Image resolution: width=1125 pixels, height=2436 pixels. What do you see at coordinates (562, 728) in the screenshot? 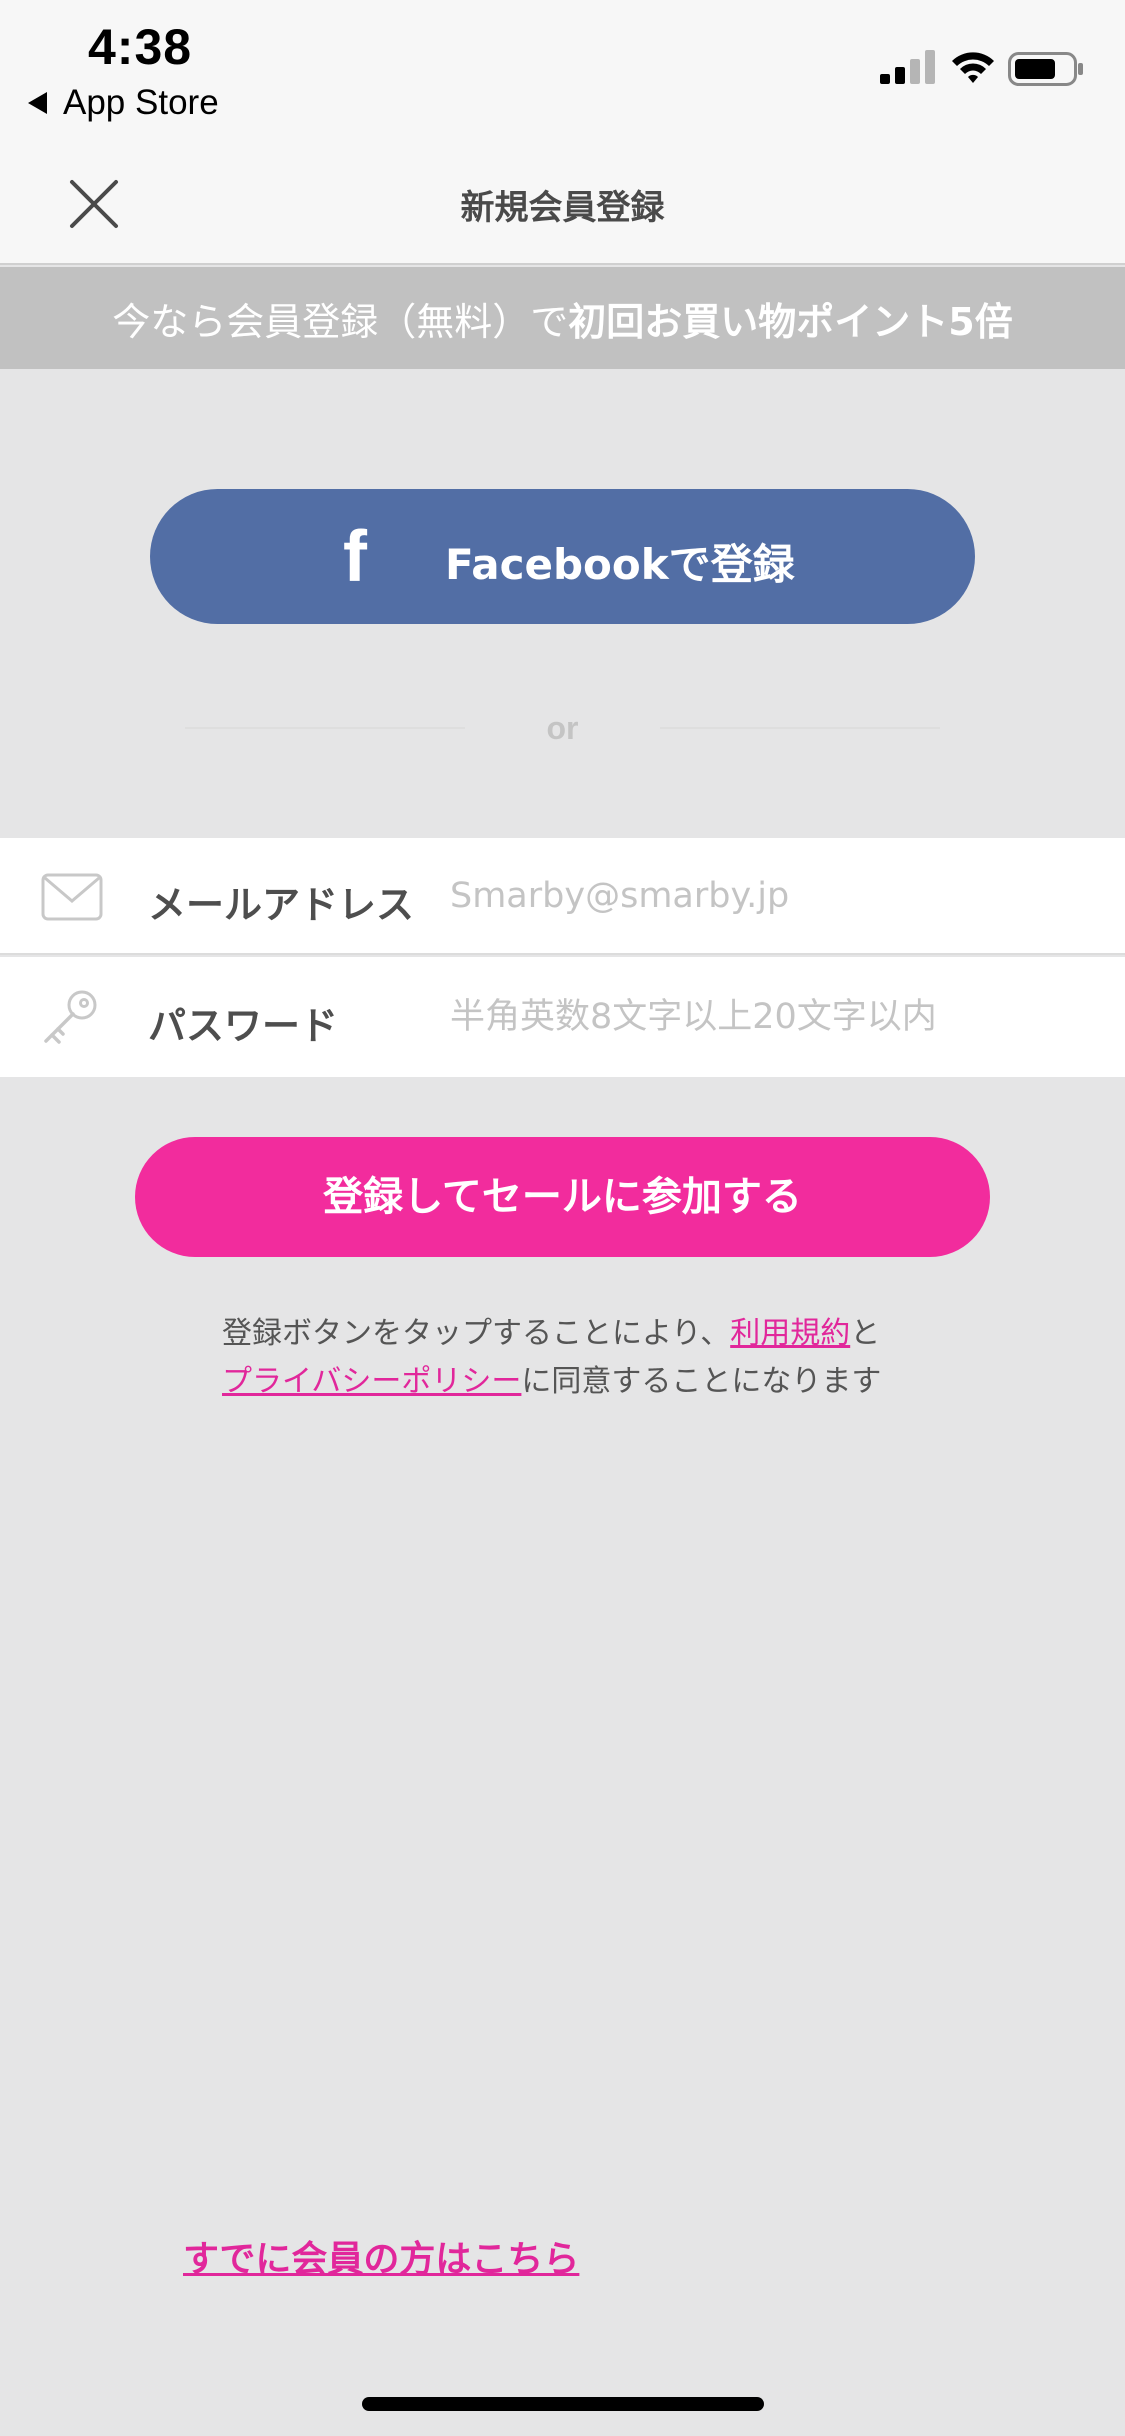
I see `or-divider-text: or` at bounding box center [562, 728].